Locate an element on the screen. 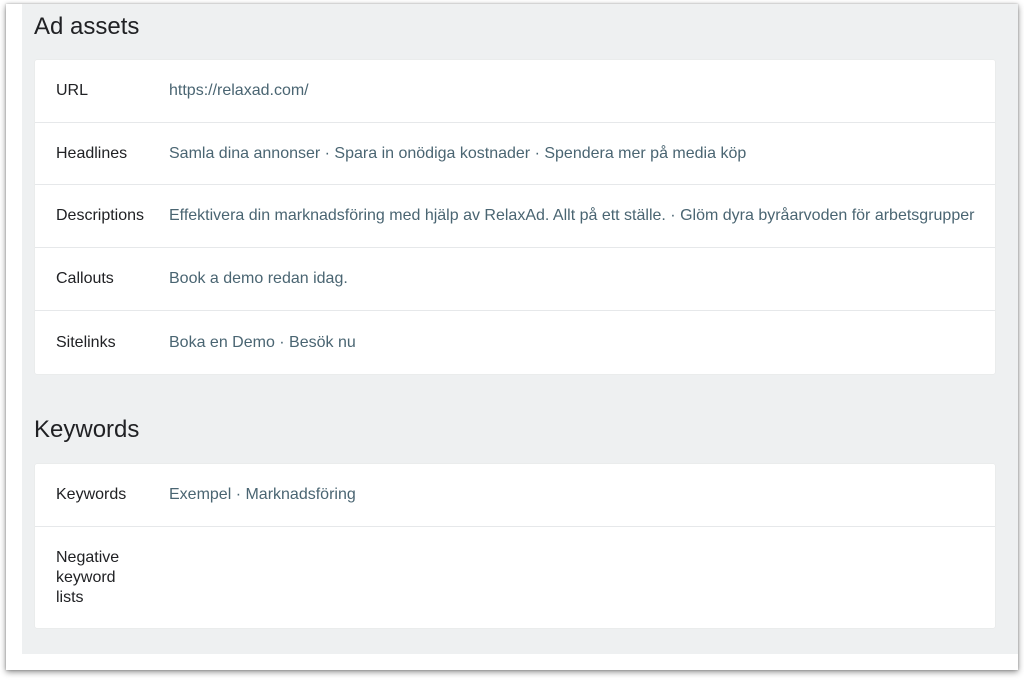 The image size is (1024, 683). ad-assets-title: Ad assets is located at coordinates (87, 26).